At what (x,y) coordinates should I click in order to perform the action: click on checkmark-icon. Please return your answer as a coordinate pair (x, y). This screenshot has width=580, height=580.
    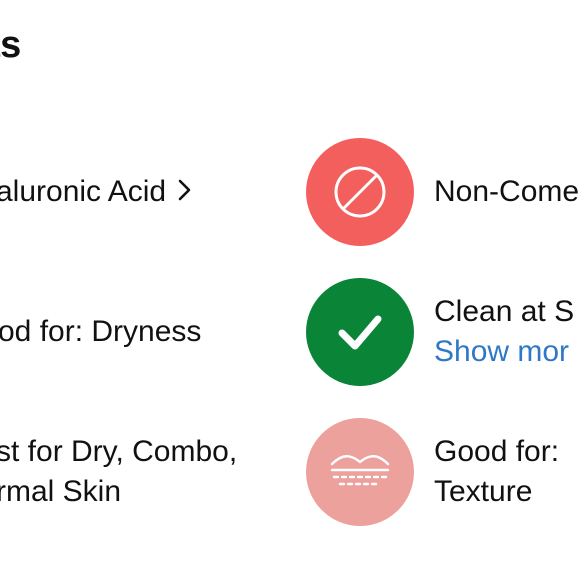
    Looking at the image, I should click on (360, 332).